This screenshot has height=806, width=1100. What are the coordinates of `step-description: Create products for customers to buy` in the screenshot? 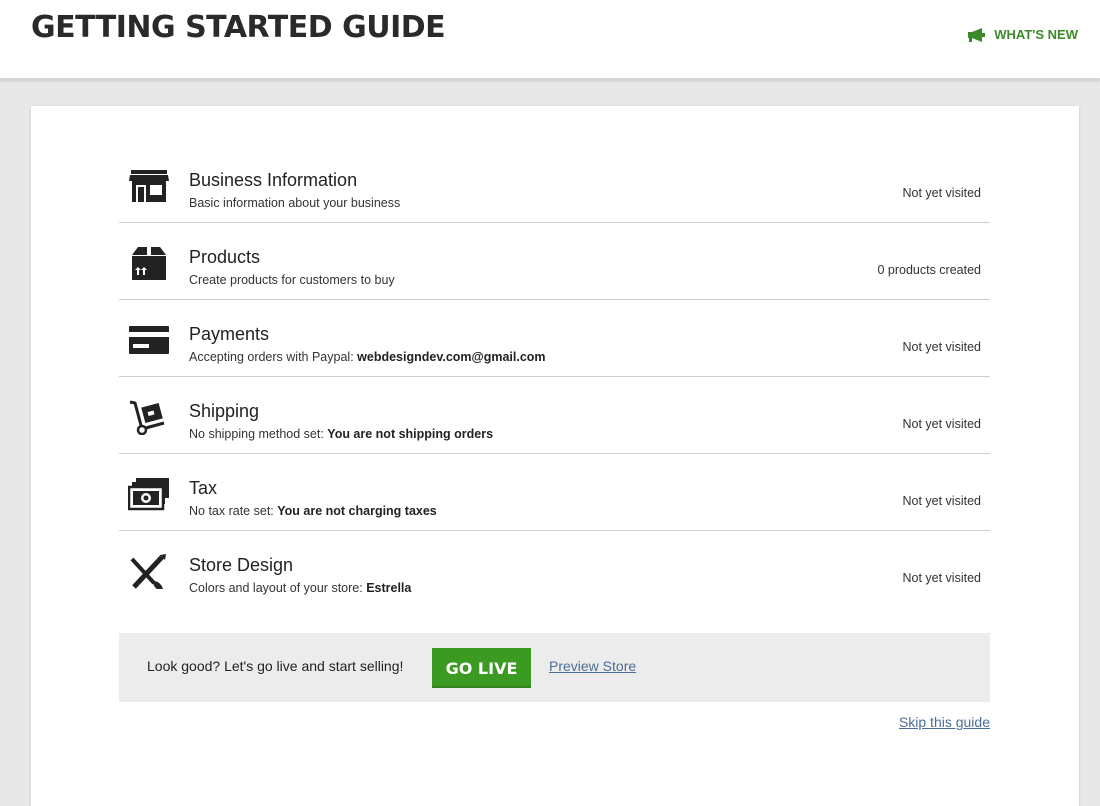 It's located at (292, 280).